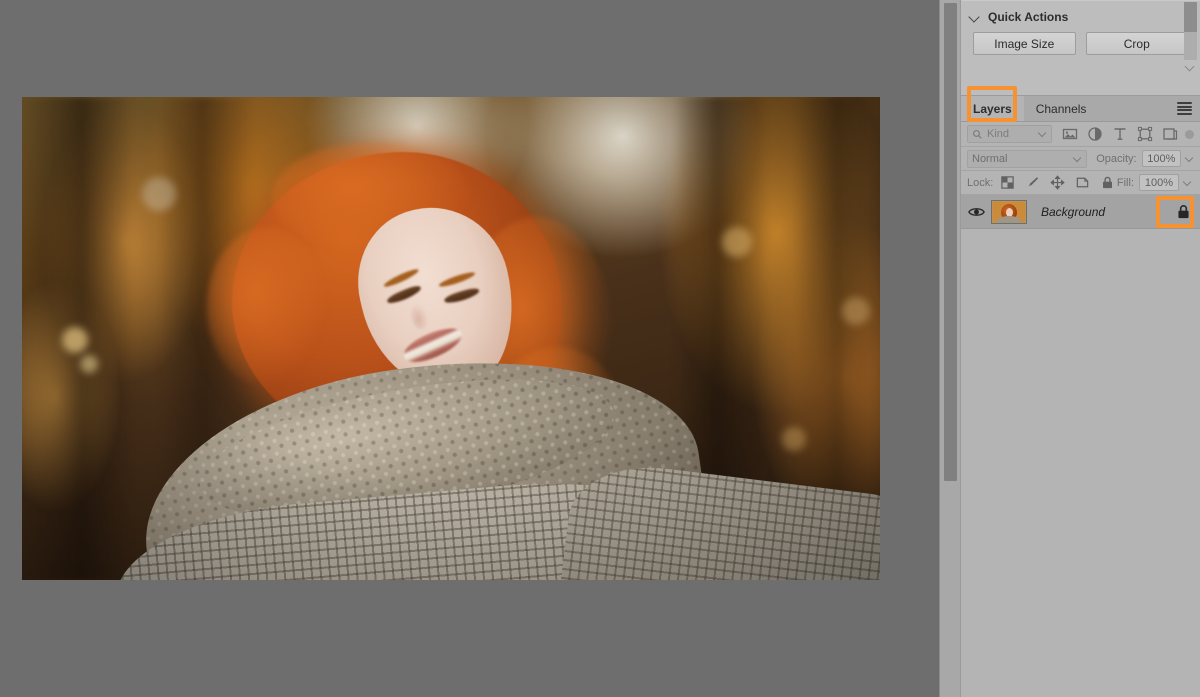 Image resolution: width=1200 pixels, height=697 pixels. Describe the element at coordinates (1125, 182) in the screenshot. I see `fill-label: Fill:` at that location.